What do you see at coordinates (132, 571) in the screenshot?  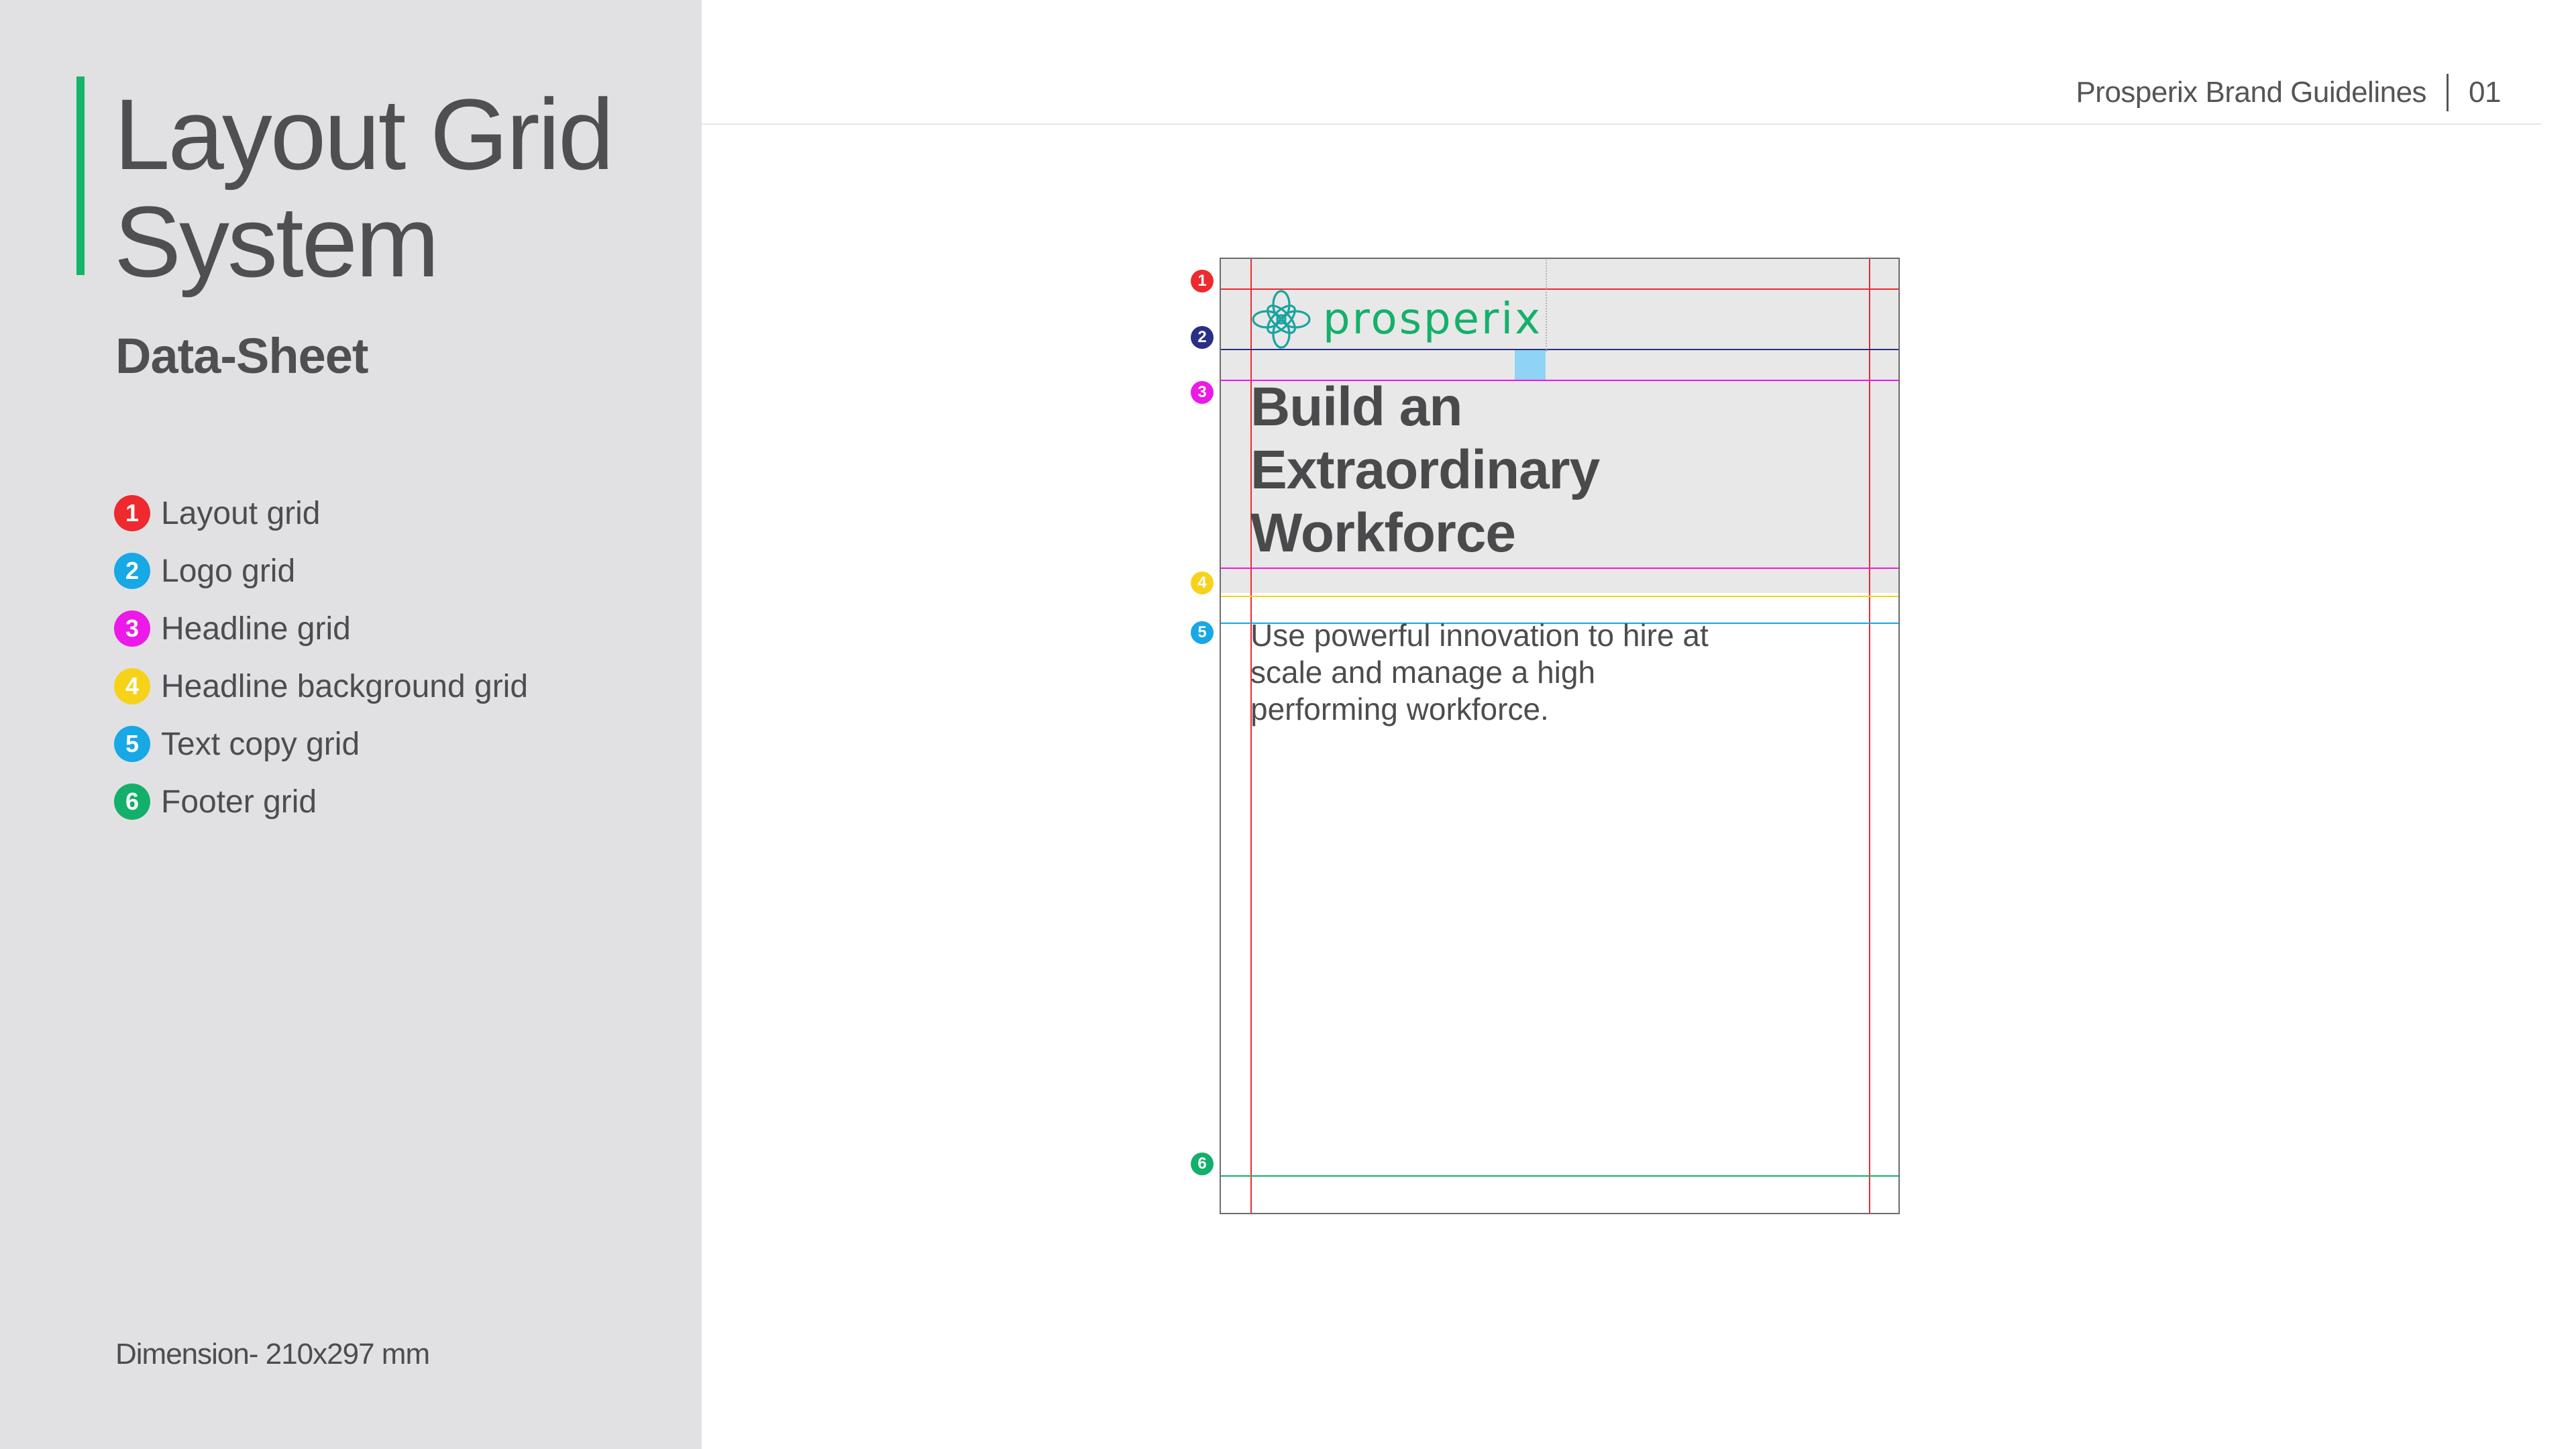 I see `number-badge-2: 2` at bounding box center [132, 571].